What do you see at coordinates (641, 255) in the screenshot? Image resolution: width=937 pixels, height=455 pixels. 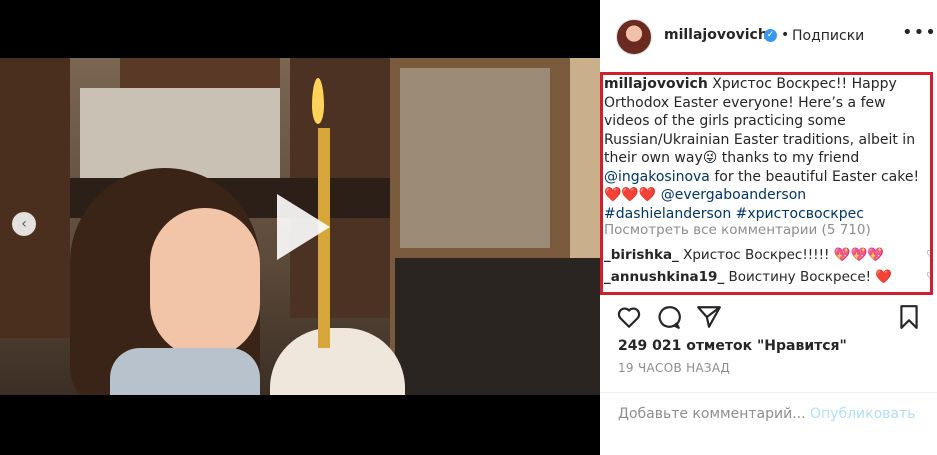 I see `comment-username: _birishka_` at bounding box center [641, 255].